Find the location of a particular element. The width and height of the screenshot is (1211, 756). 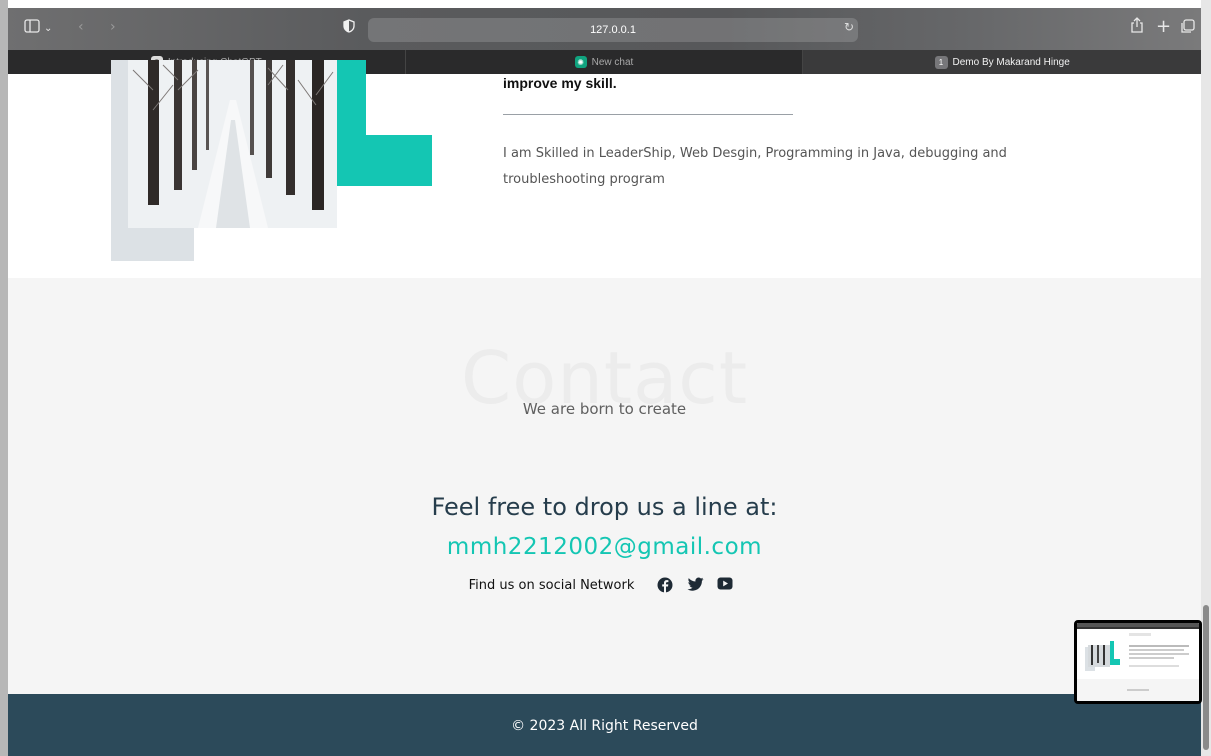

chevron-down-icon: ⌄ is located at coordinates (48, 29).